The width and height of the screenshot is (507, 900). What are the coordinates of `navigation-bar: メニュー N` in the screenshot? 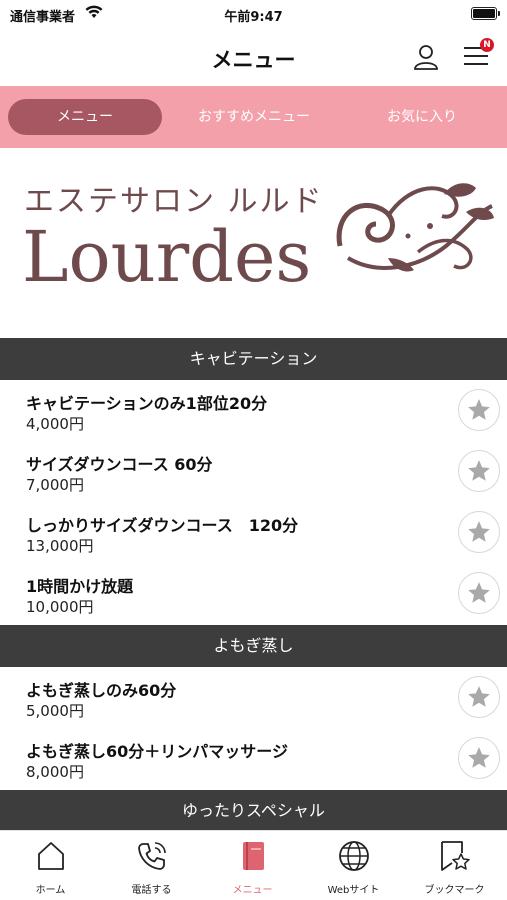 It's located at (253, 57).